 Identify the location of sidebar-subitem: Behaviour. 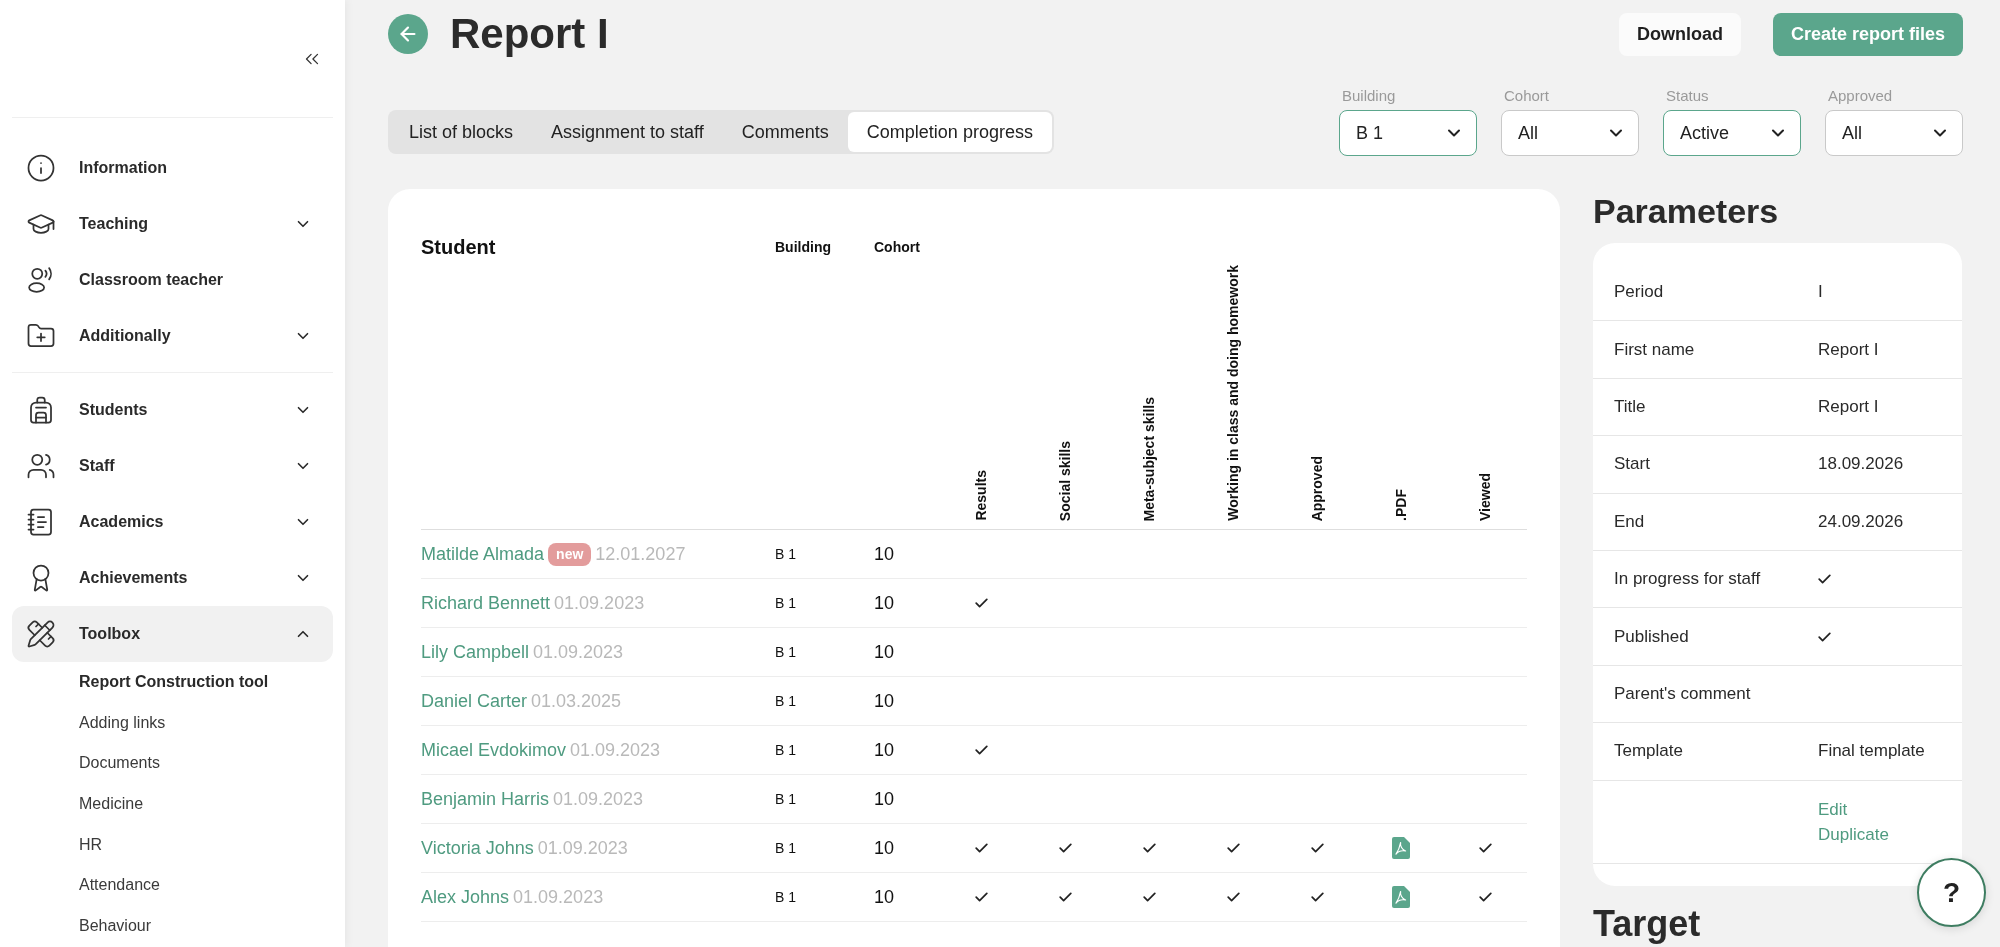
(115, 926).